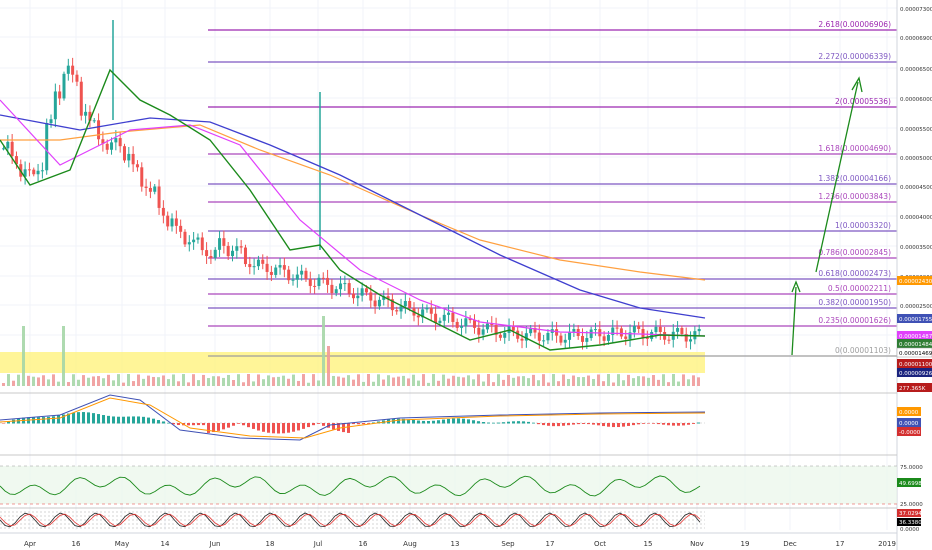 This screenshot has width=932, height=550. I want to click on price-tick-label: 0.00004000, so click(916, 218).